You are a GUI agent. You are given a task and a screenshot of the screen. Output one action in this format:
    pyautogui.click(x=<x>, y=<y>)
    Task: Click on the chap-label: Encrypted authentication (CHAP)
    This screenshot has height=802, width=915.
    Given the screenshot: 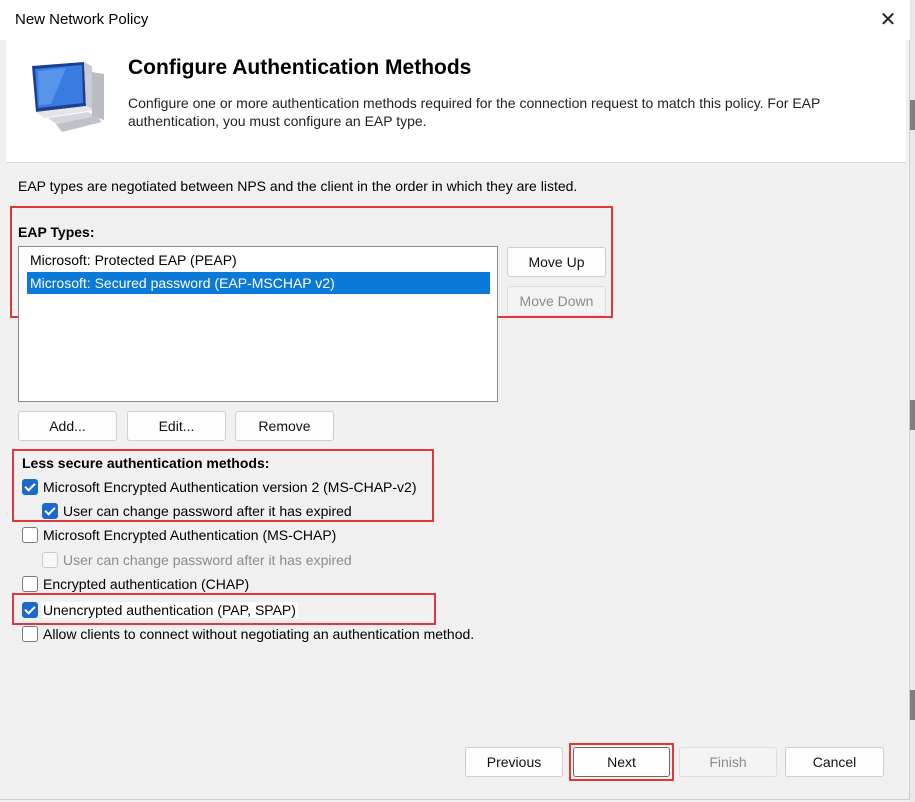 What is the action you would take?
    pyautogui.click(x=146, y=584)
    